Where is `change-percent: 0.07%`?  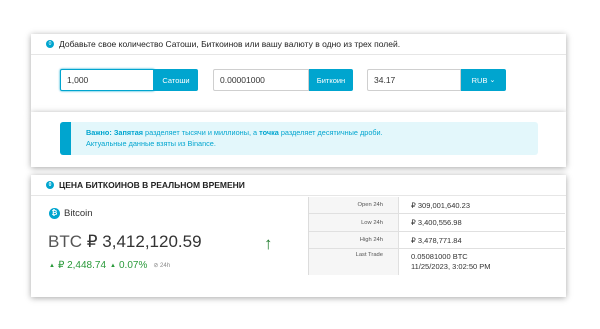
change-percent: 0.07% is located at coordinates (133, 265).